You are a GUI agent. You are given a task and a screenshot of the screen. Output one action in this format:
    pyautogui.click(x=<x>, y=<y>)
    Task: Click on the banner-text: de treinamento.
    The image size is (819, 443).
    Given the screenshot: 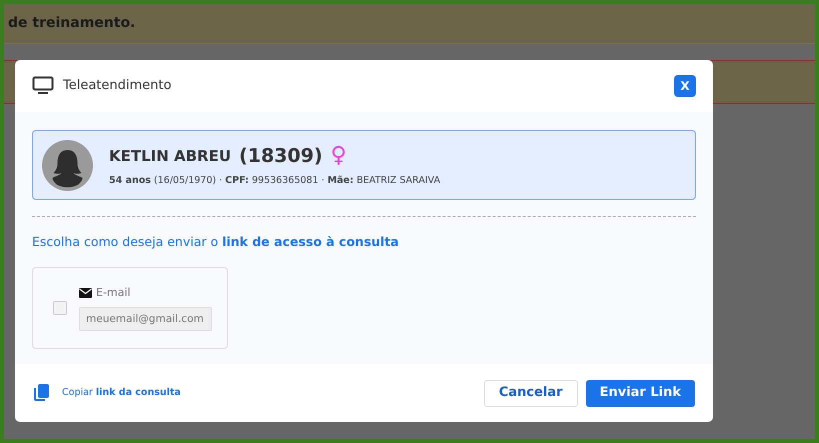 What is the action you would take?
    pyautogui.click(x=72, y=23)
    